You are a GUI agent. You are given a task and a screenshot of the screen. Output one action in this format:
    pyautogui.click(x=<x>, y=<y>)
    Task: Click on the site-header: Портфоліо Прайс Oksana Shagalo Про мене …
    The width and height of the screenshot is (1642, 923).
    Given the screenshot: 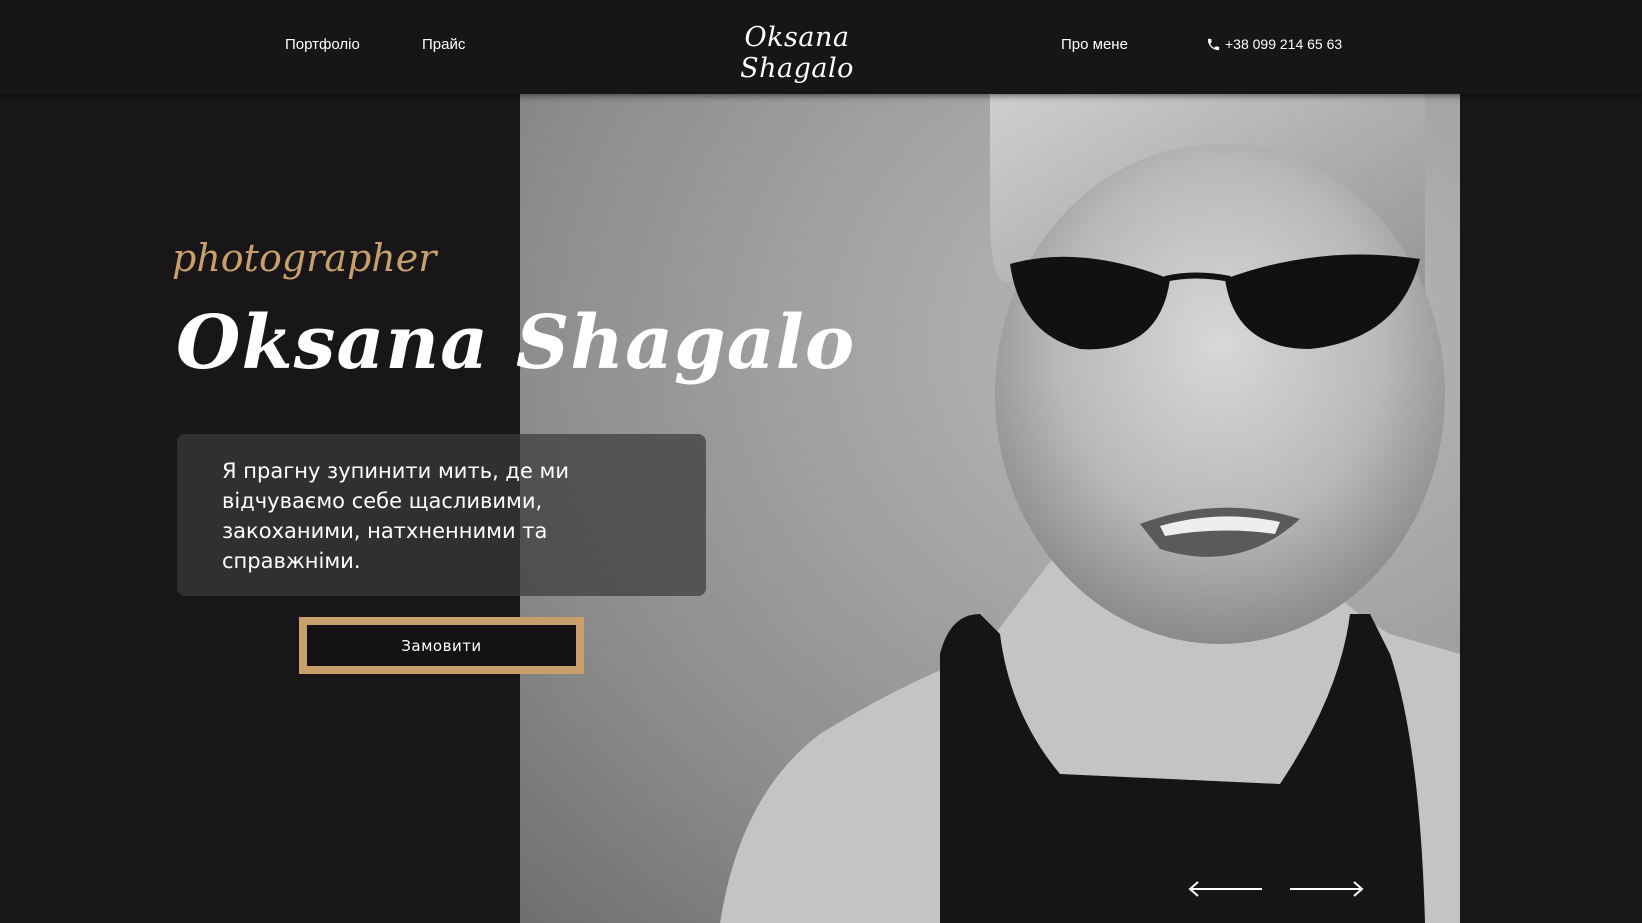 What is the action you would take?
    pyautogui.click(x=821, y=47)
    